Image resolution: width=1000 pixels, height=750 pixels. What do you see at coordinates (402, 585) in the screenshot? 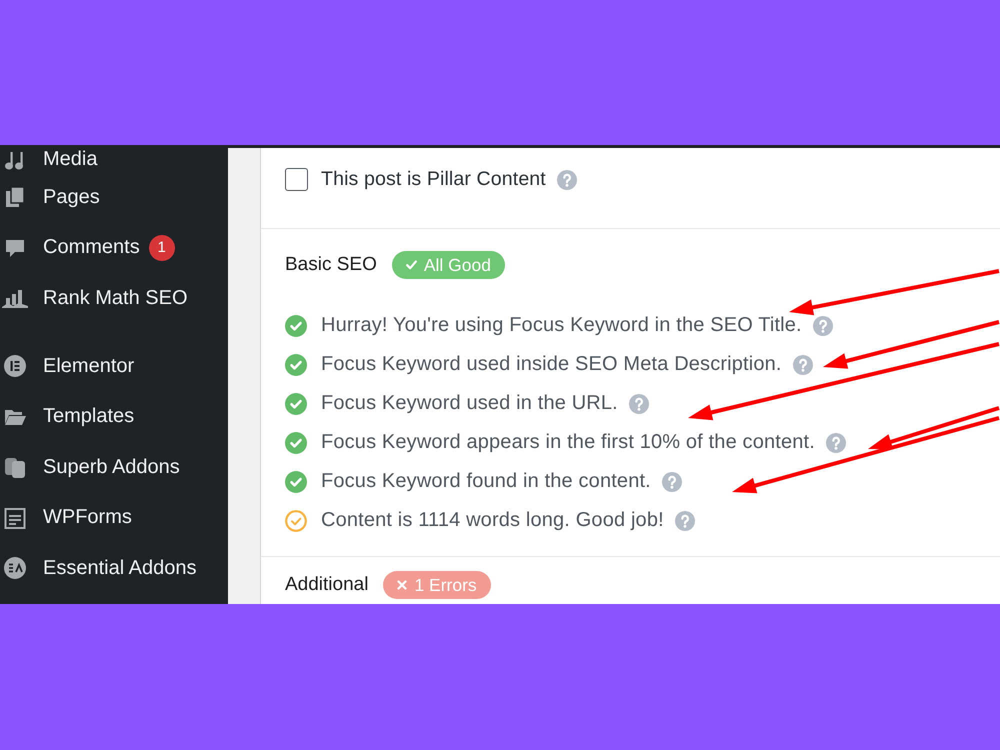
I see `cross-icon` at bounding box center [402, 585].